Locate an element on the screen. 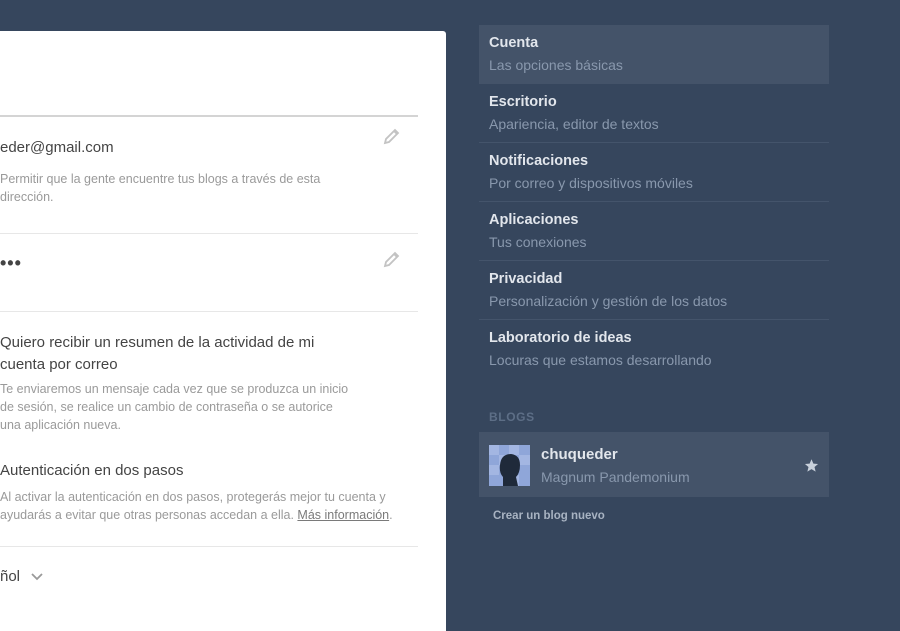 This screenshot has width=900, height=631. sidebar-item-aplicaciones: Aplicaciones Tus conexiones is located at coordinates (654, 231).